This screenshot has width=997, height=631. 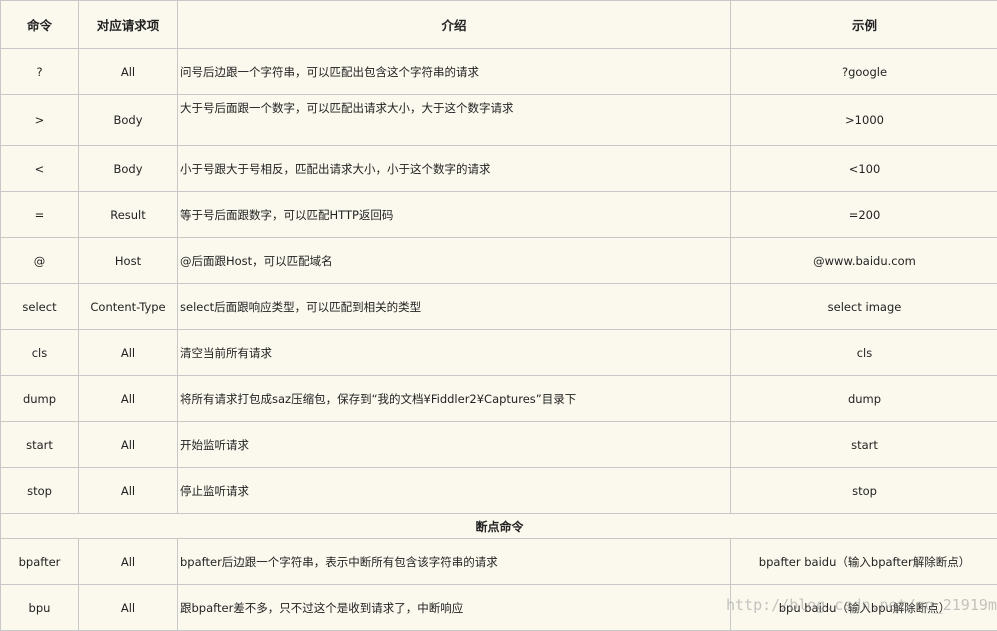 I want to click on description-cell: 小于号跟大于号相反，匹配出请求大小，小于这个数字的请求, so click(x=454, y=169).